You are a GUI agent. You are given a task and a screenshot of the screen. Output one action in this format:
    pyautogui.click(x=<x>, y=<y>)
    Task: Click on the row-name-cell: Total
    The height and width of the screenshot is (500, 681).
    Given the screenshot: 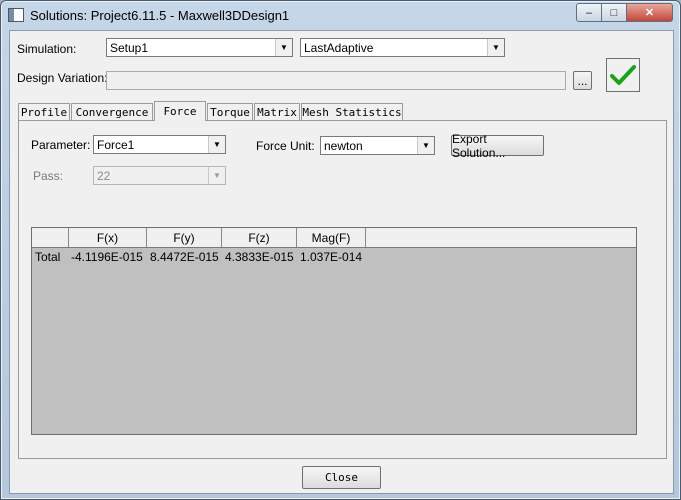 What is the action you would take?
    pyautogui.click(x=48, y=257)
    